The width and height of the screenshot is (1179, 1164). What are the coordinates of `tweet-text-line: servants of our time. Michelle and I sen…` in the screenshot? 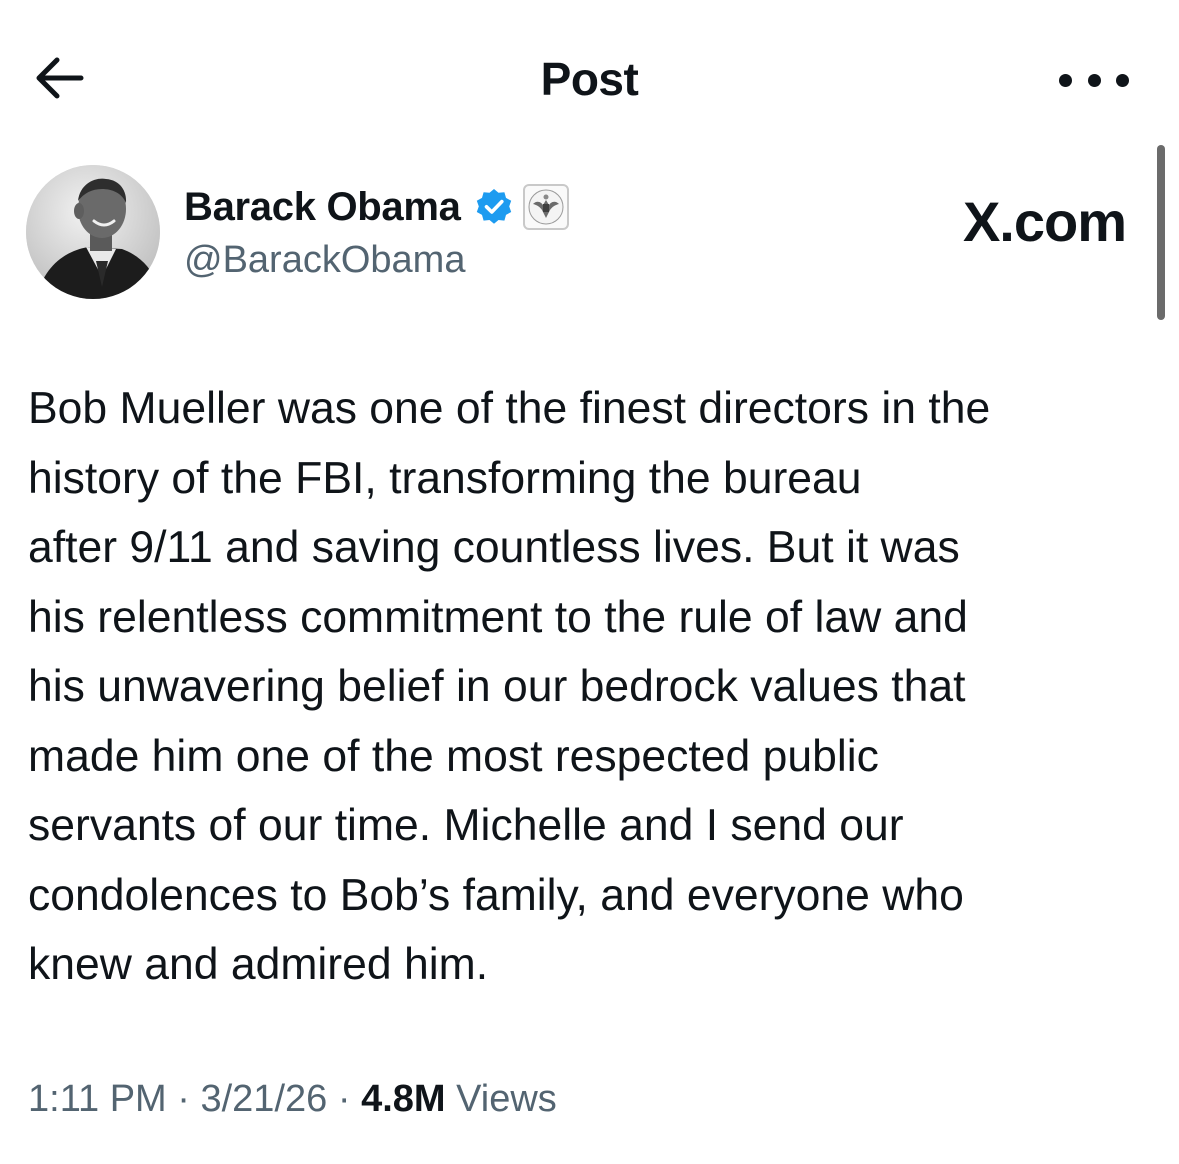 It's located at (466, 825).